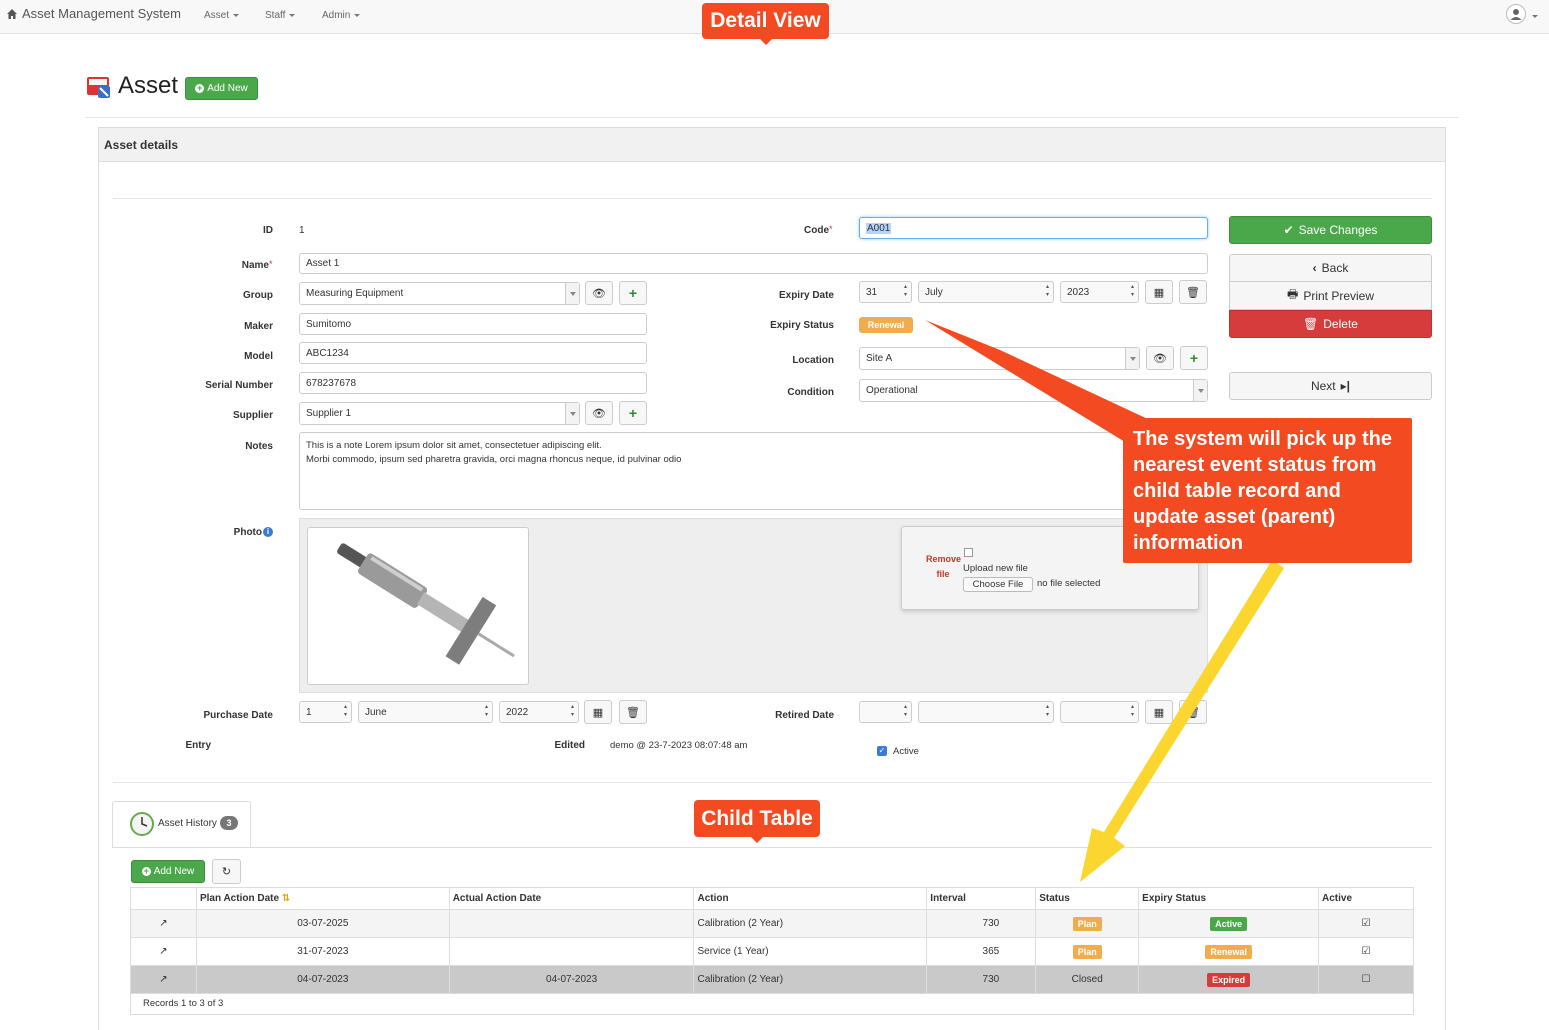  What do you see at coordinates (986, 292) in the screenshot?
I see `expiry-month-select: July` at bounding box center [986, 292].